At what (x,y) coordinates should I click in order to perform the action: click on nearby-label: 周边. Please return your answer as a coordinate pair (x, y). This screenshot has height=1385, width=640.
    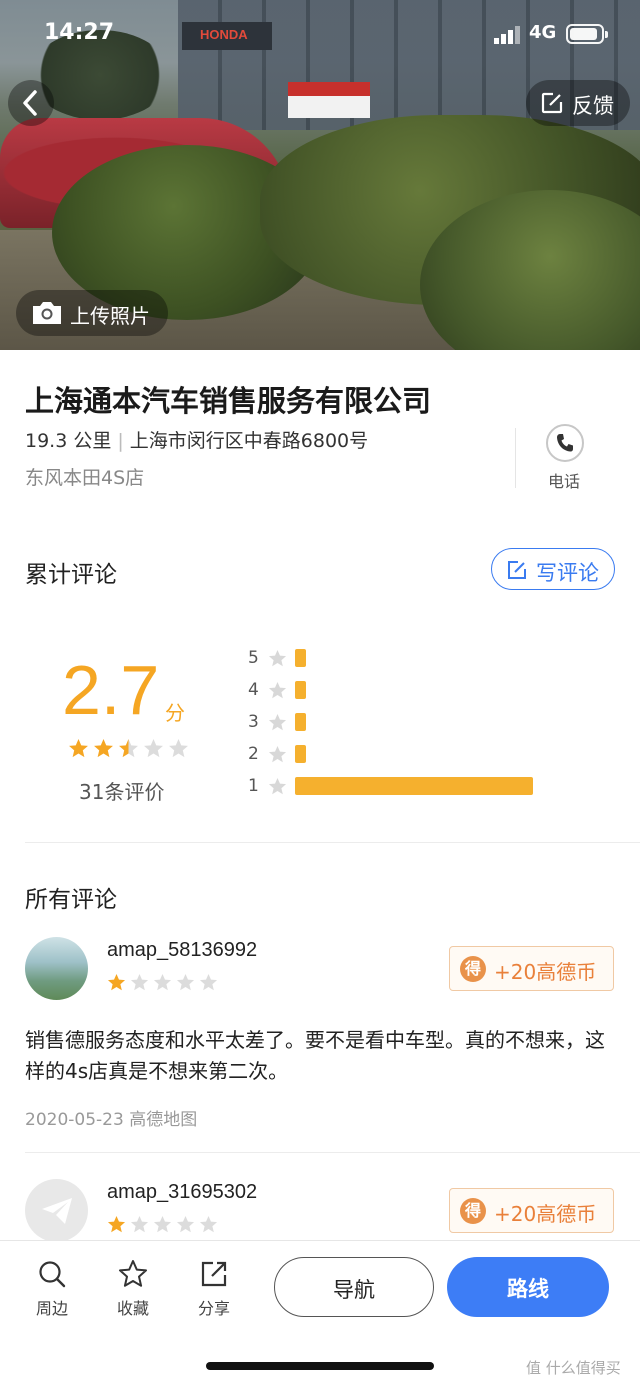
    Looking at the image, I should click on (51, 1308).